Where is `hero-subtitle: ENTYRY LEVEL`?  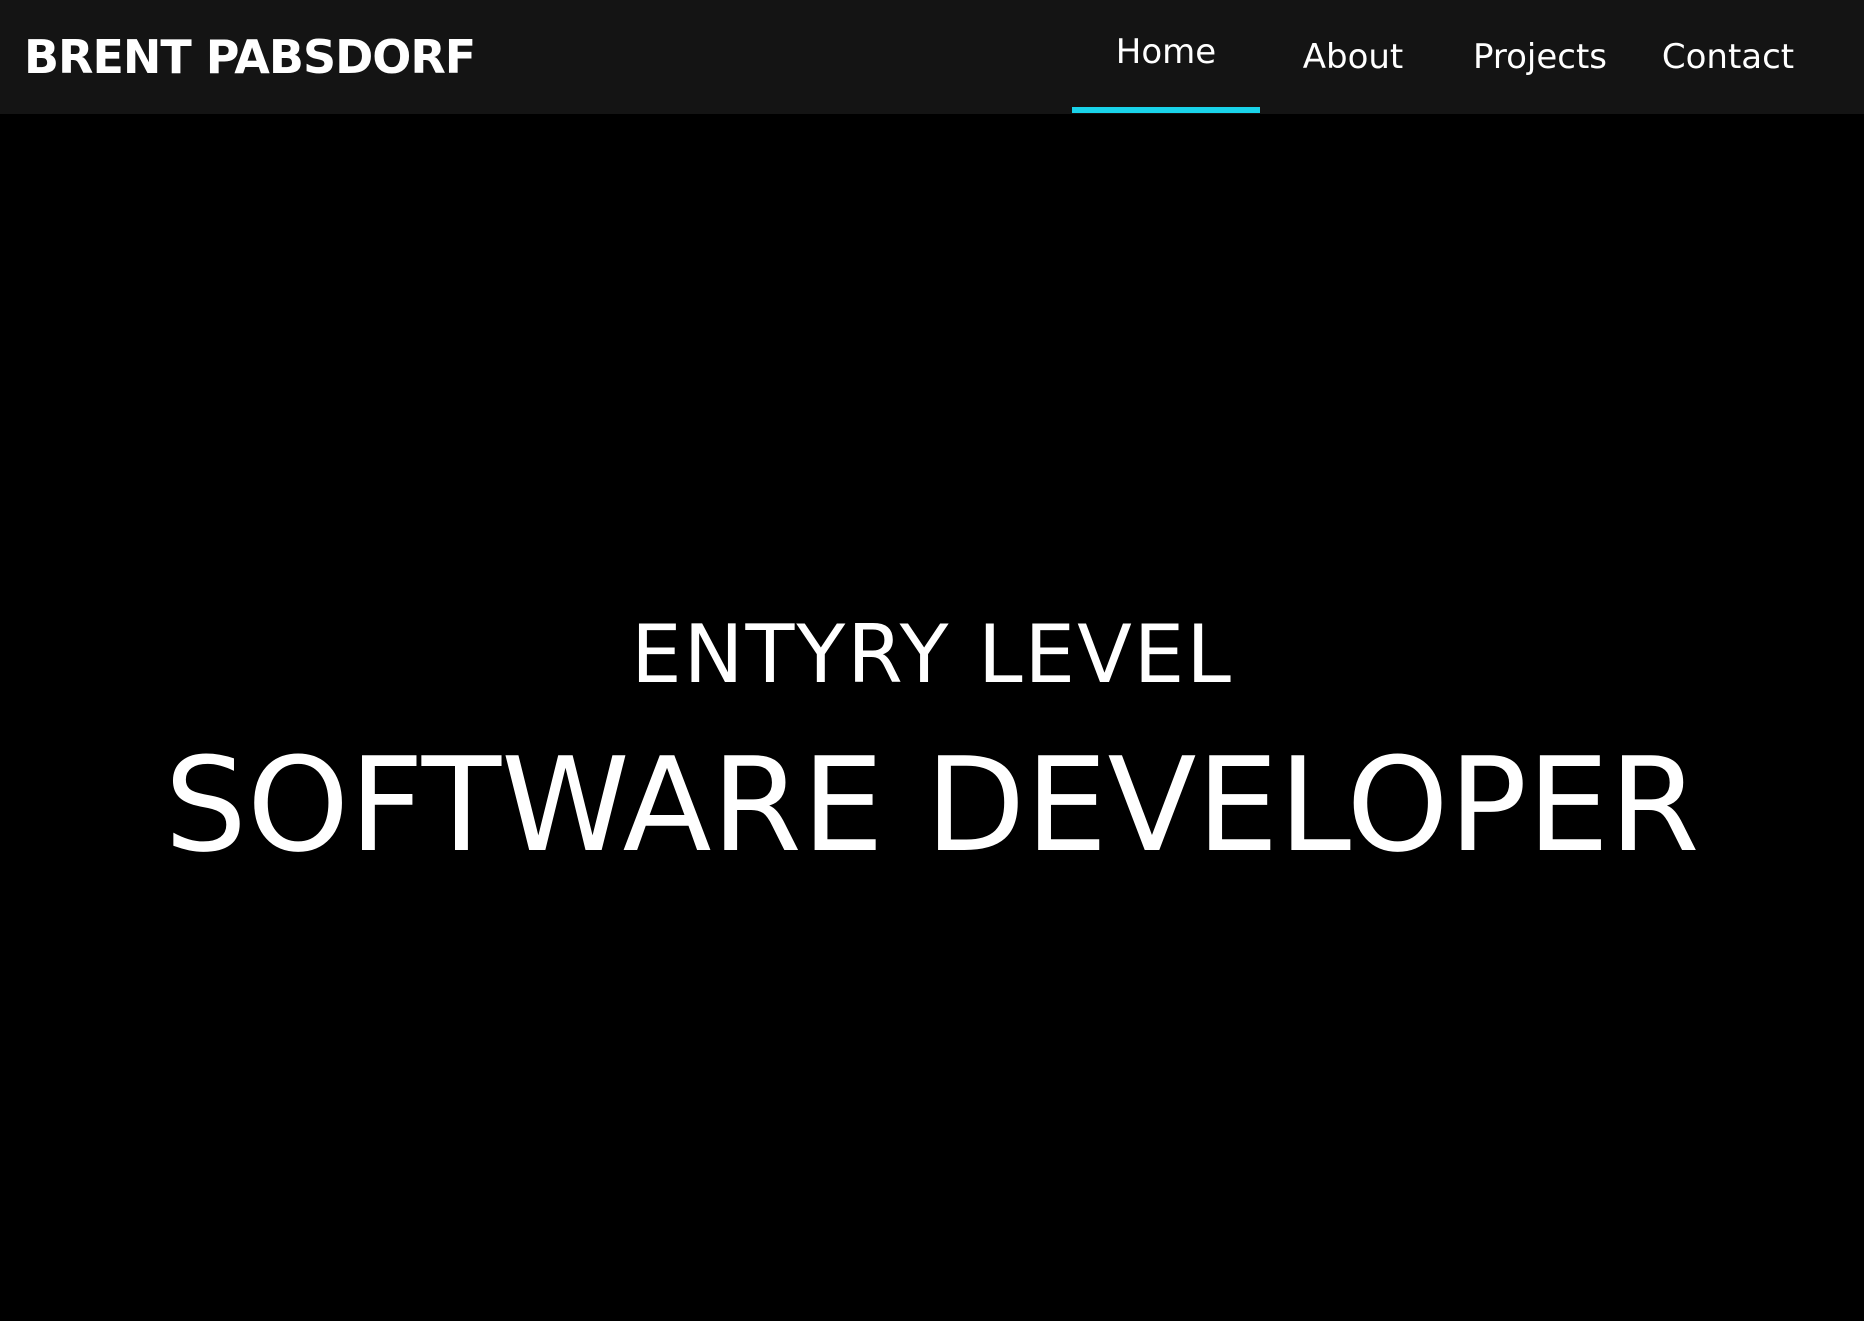
hero-subtitle: ENTYRY LEVEL is located at coordinates (932, 654).